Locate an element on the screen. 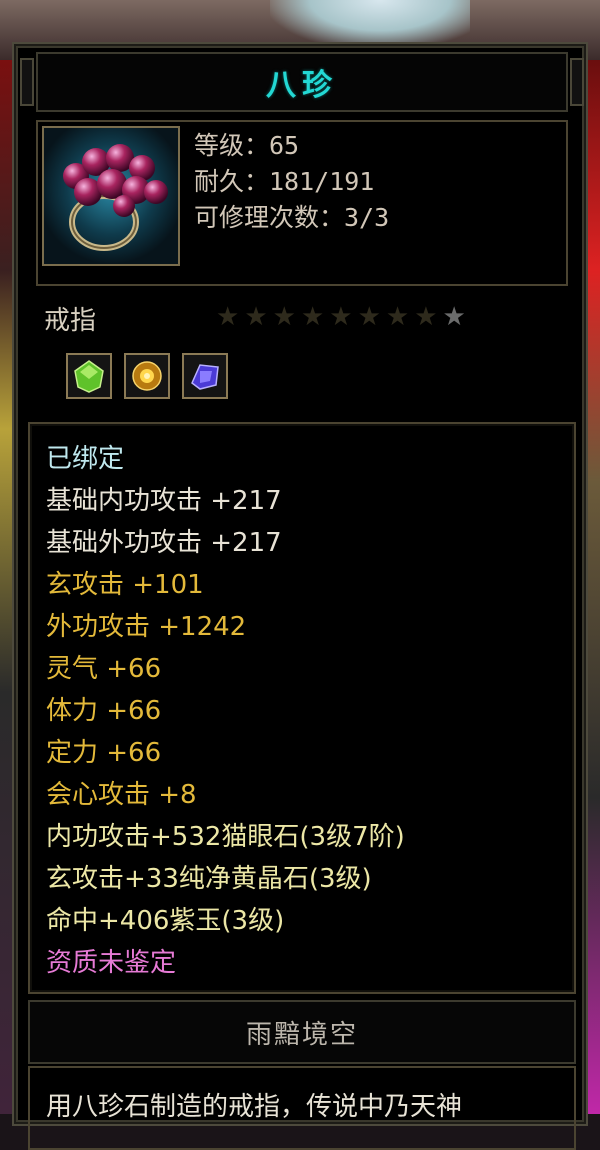 This screenshot has height=1150, width=600. attribute-line: 定力 +66 is located at coordinates (104, 753).